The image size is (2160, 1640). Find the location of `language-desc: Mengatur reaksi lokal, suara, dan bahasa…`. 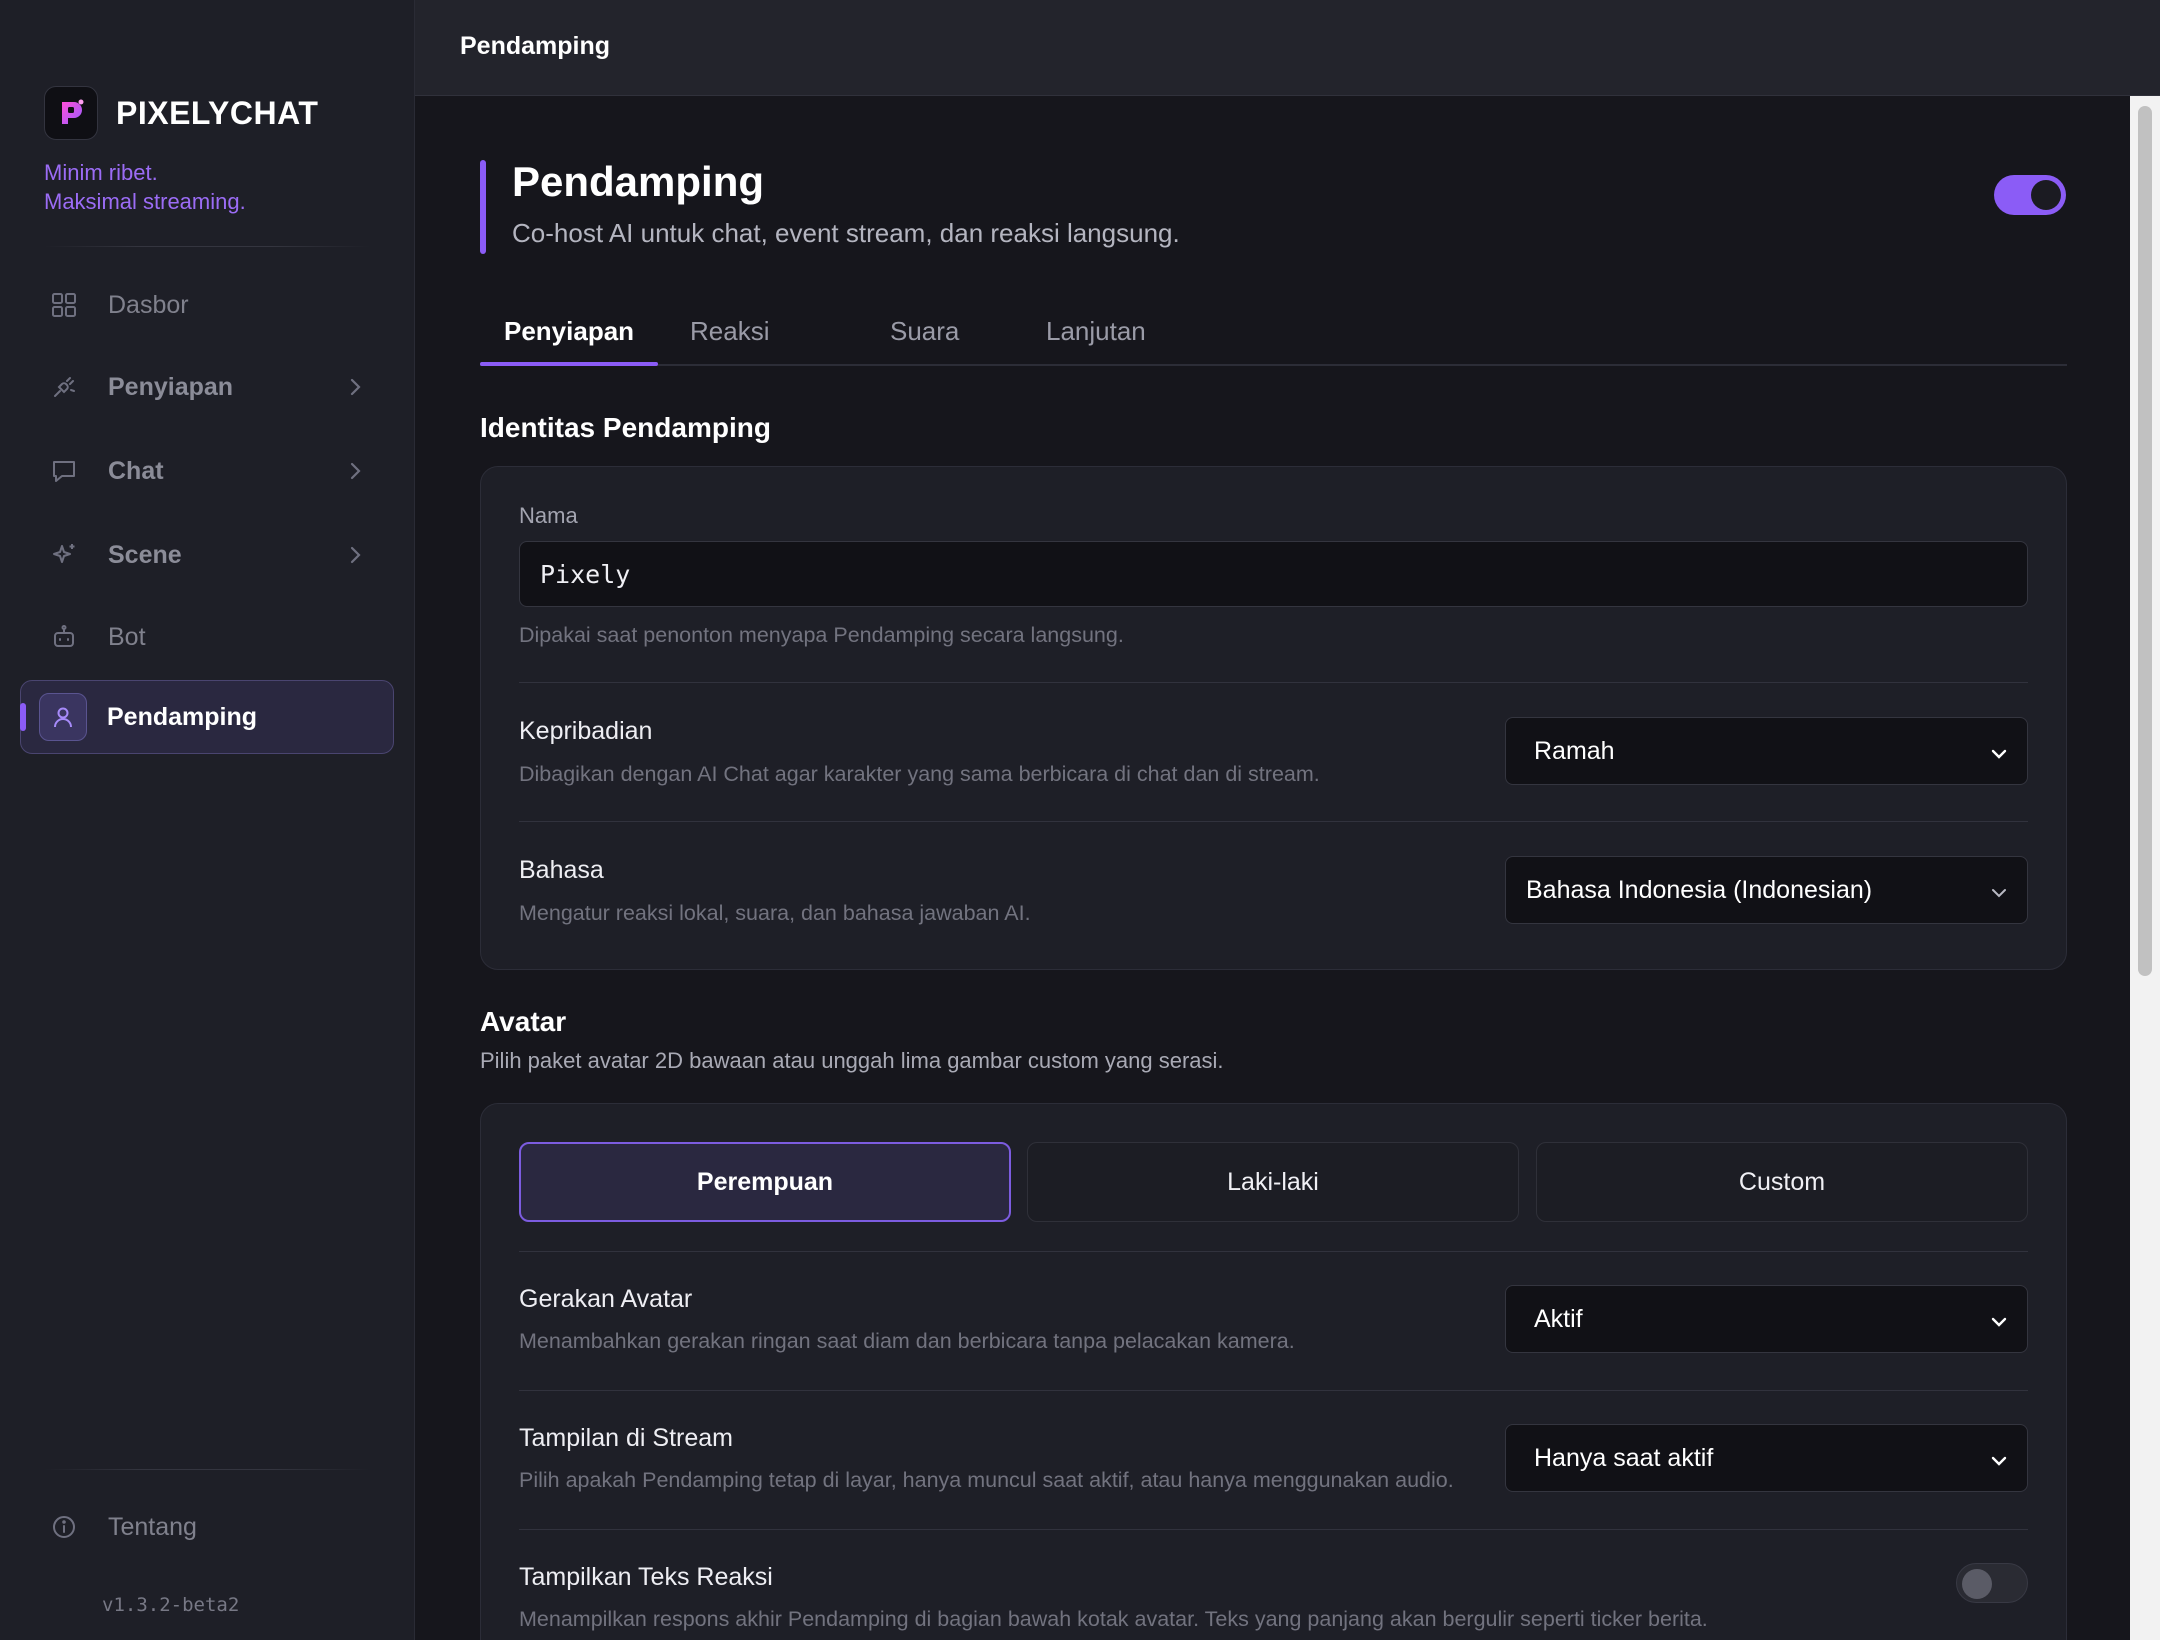

language-desc: Mengatur reaksi lokal, suara, dan bahasa… is located at coordinates (775, 913).